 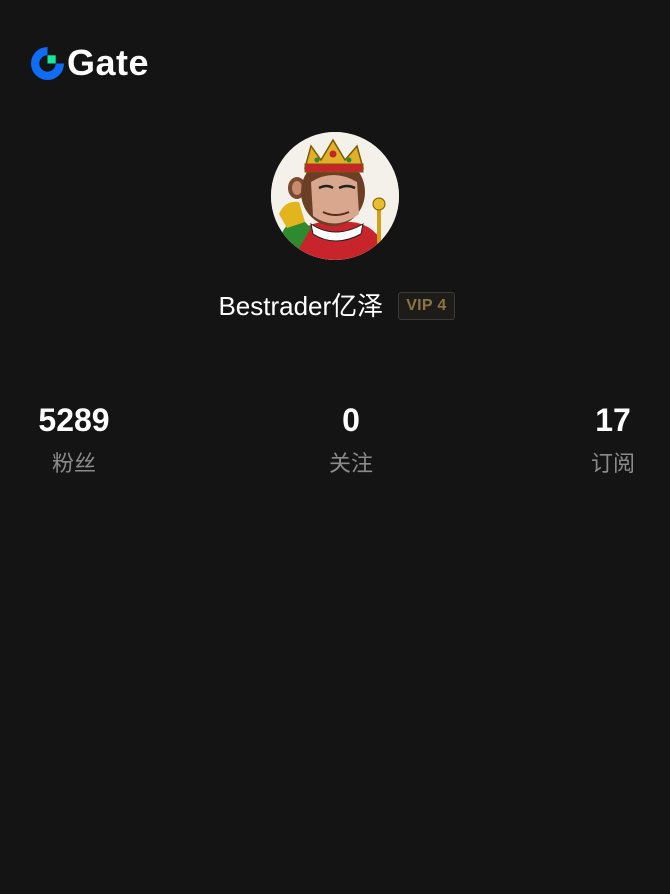 What do you see at coordinates (301, 306) in the screenshot?
I see `username: Bestrader亿泽` at bounding box center [301, 306].